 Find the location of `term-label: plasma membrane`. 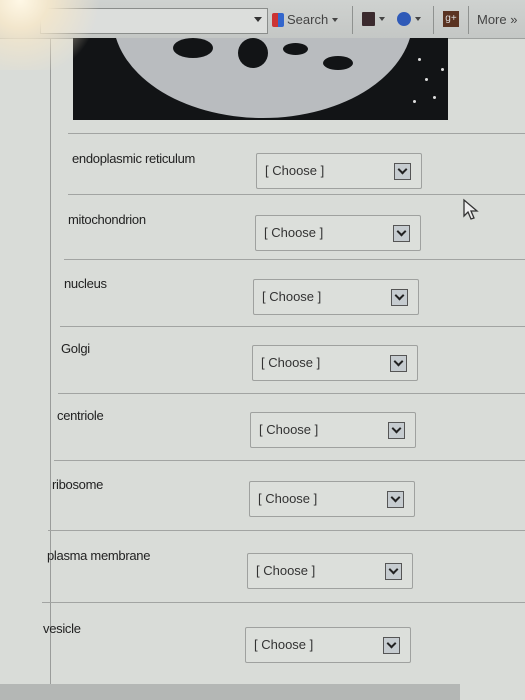

term-label: plasma membrane is located at coordinates (99, 555).